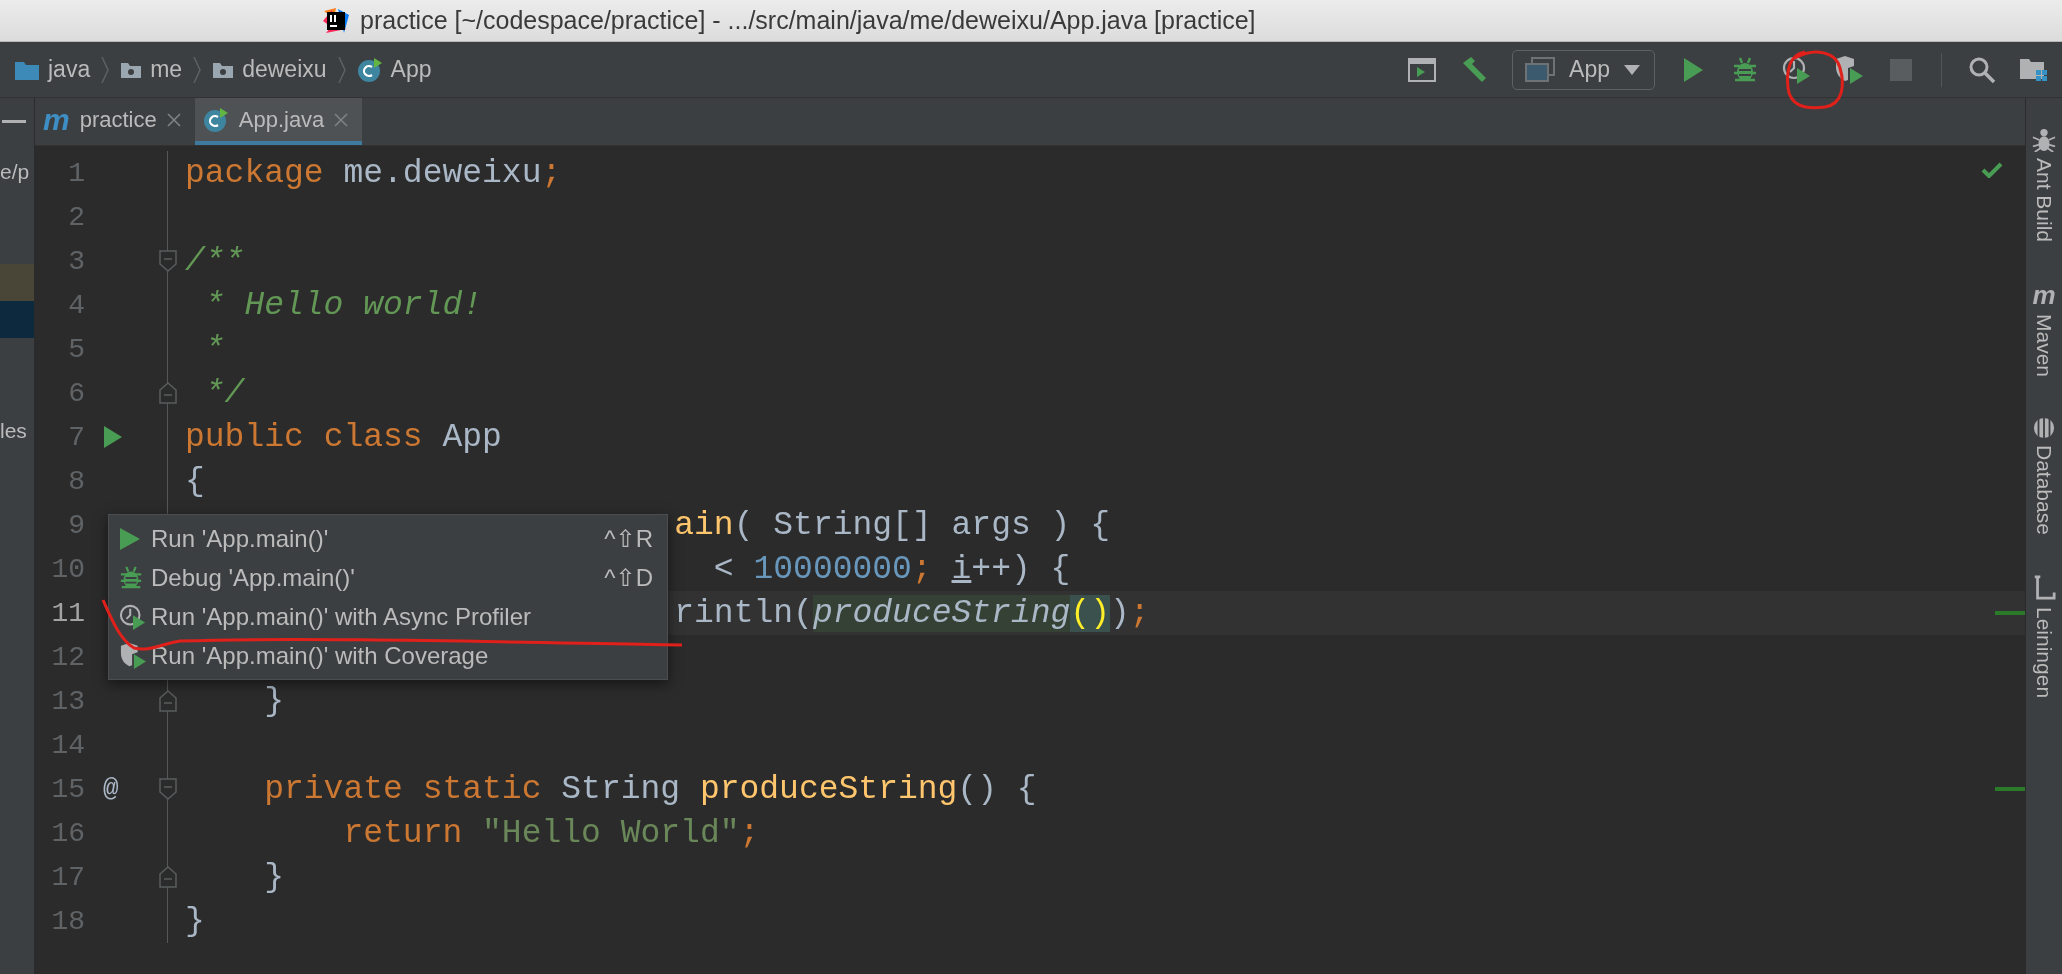  Describe the element at coordinates (68, 701) in the screenshot. I see `line-number: 13` at that location.